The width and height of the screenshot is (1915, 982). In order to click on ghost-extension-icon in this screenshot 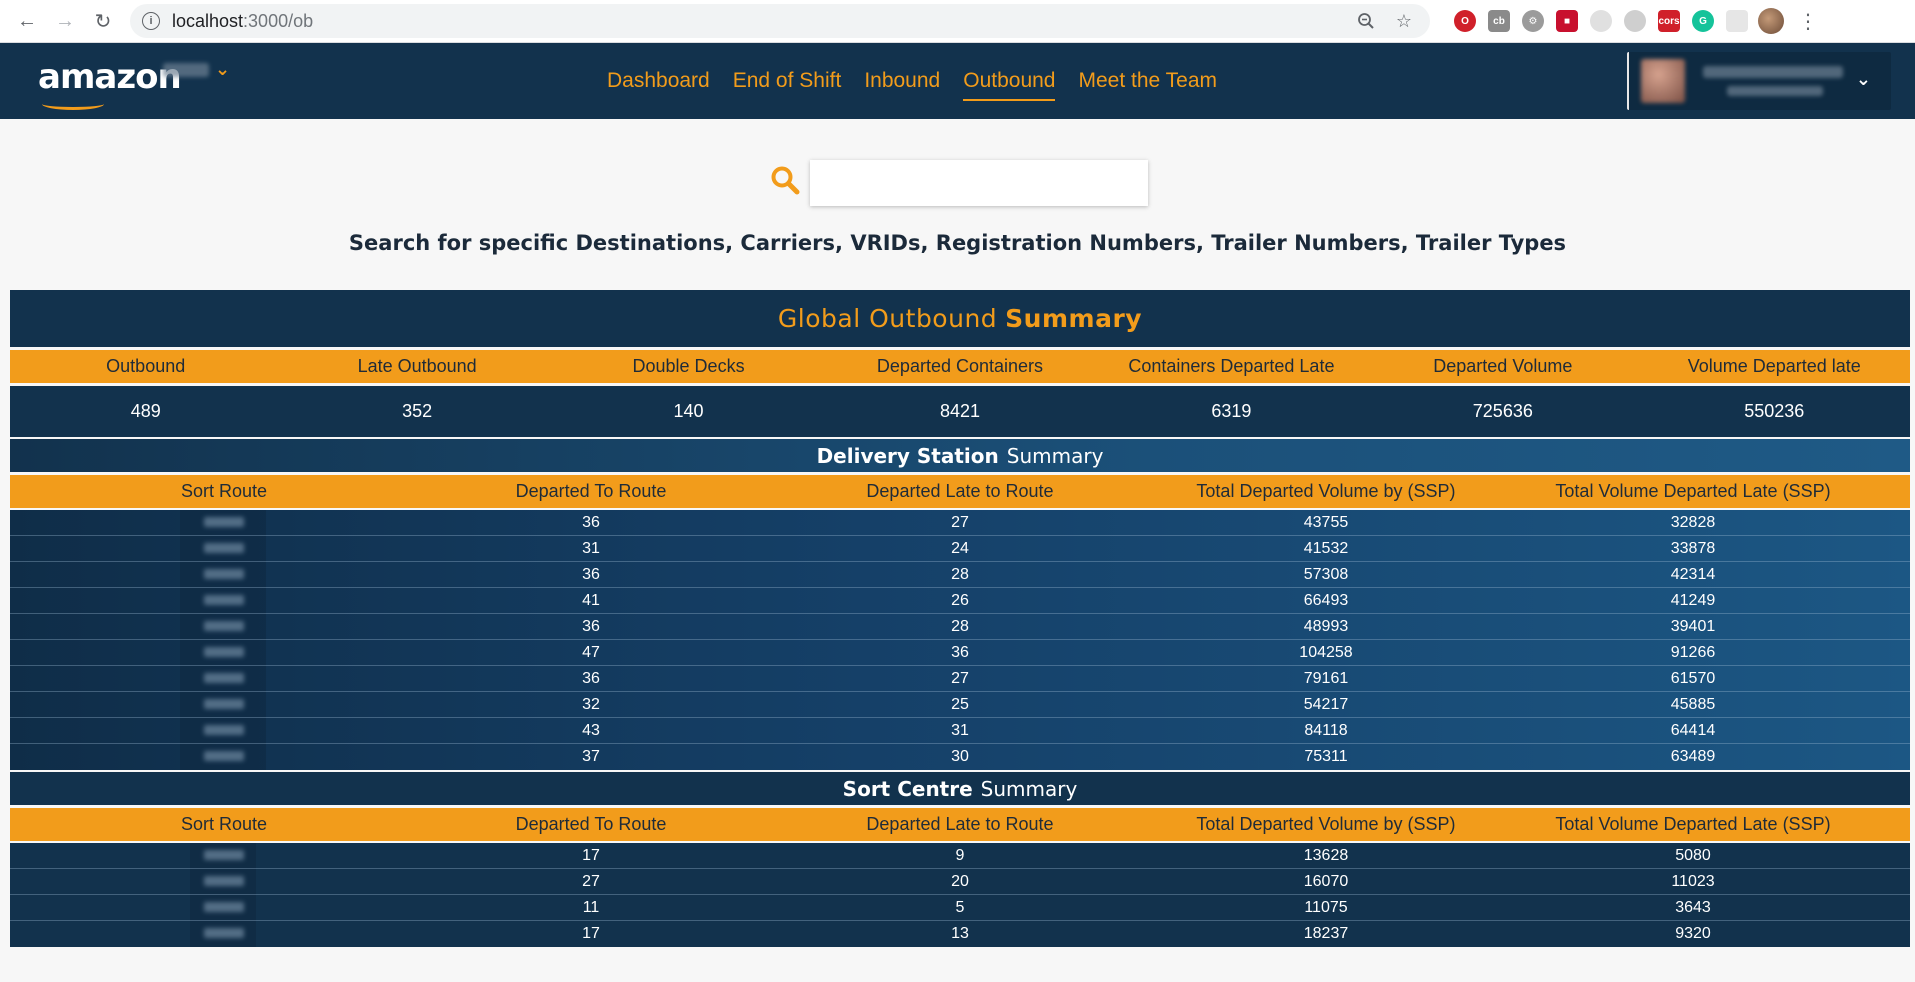, I will do `click(1635, 21)`.